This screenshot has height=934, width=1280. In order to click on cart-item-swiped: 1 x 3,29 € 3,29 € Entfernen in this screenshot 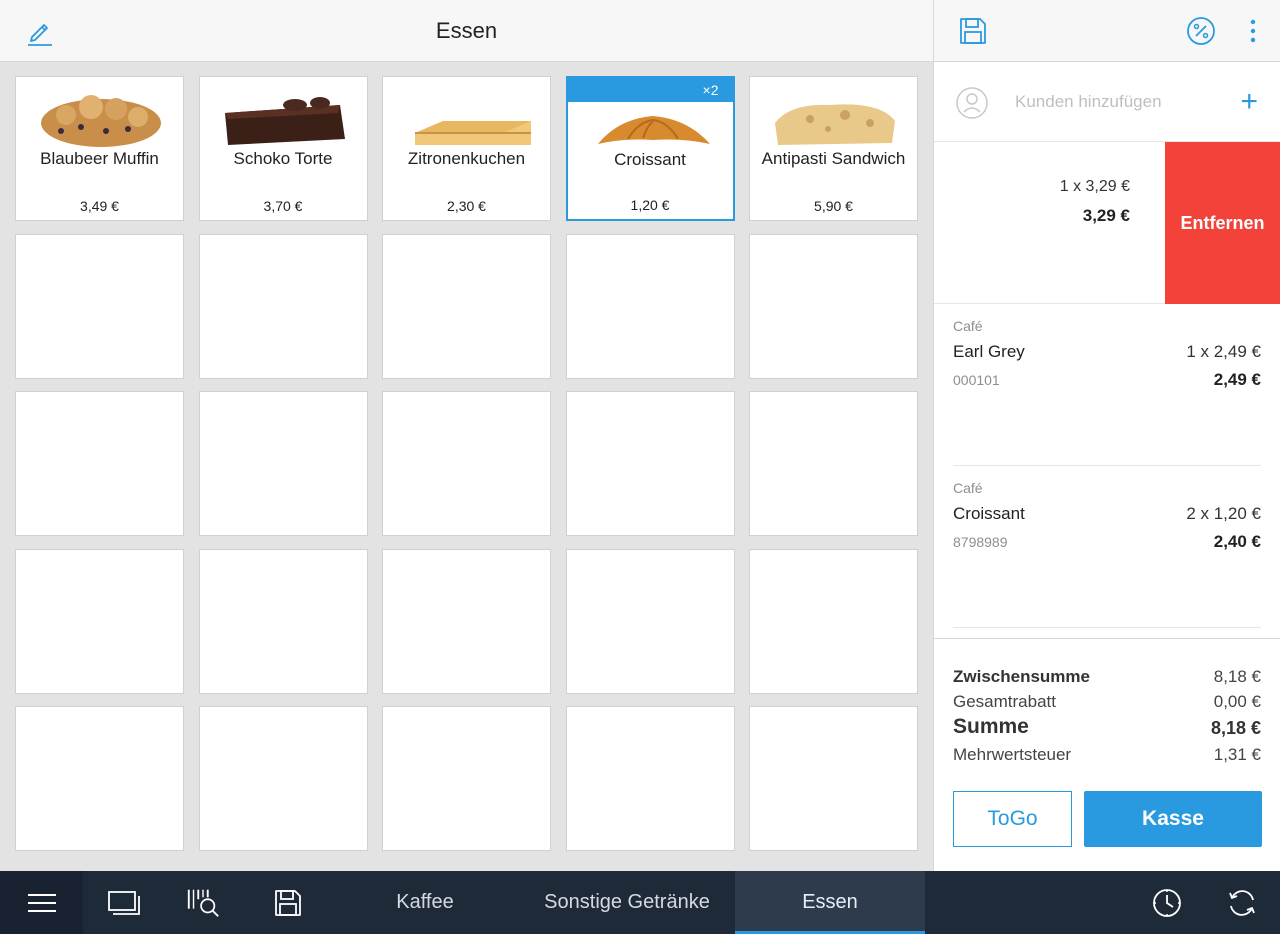, I will do `click(1107, 223)`.